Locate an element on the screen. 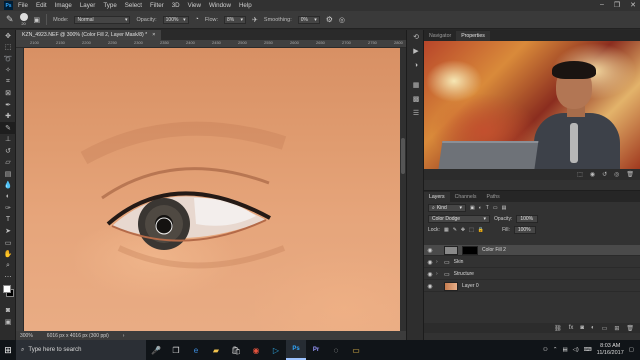 The height and width of the screenshot is (360, 640). add-mask-icon: ◙ is located at coordinates (582, 328).